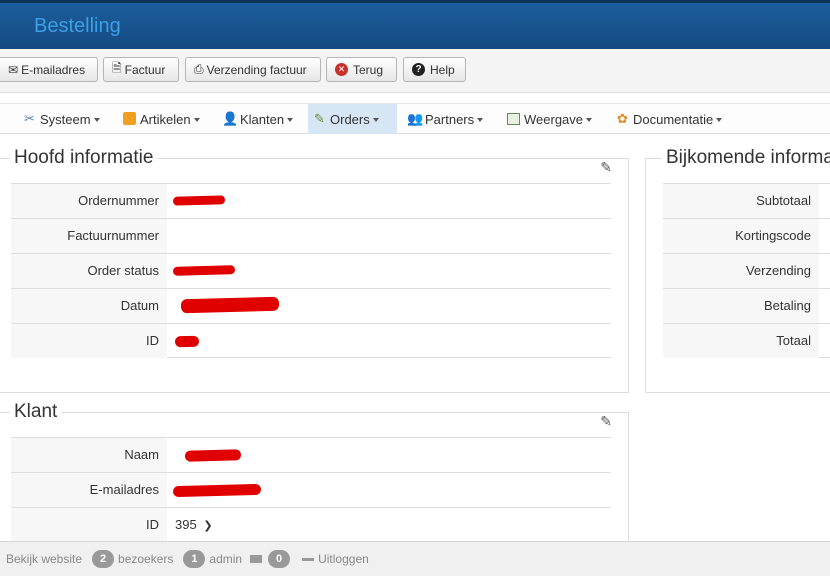  I want to click on menu-item-documentatie: ✿ Documentatie, so click(670, 119).